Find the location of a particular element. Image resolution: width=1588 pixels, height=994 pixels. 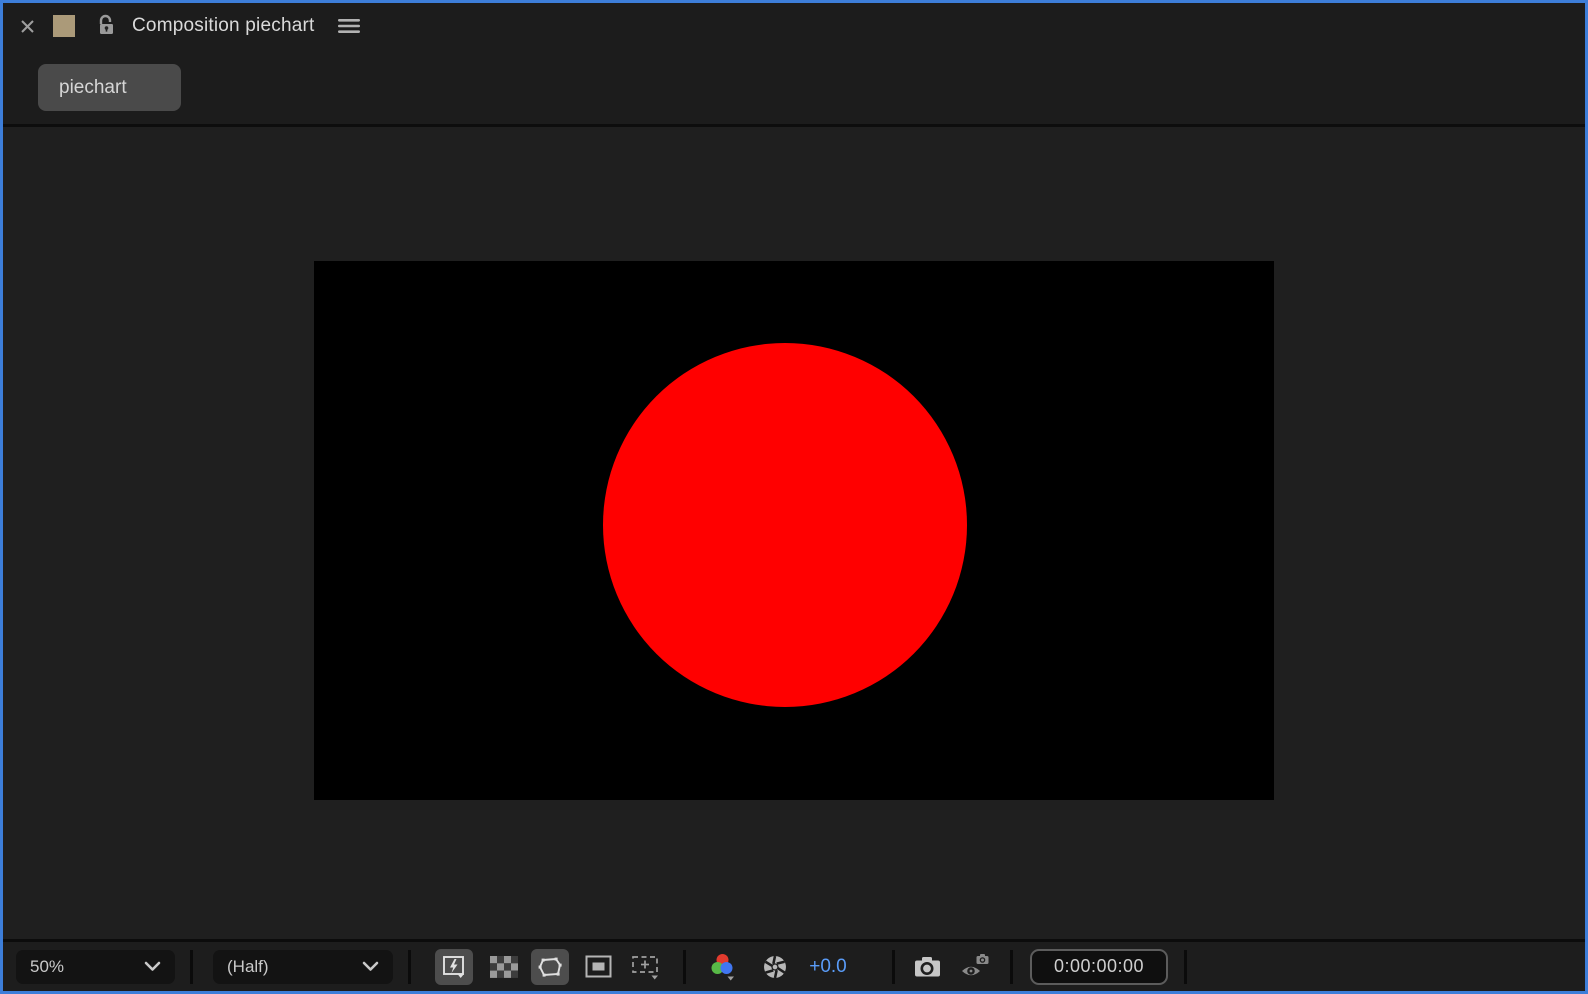

region-of-interest-icon is located at coordinates (598, 966).